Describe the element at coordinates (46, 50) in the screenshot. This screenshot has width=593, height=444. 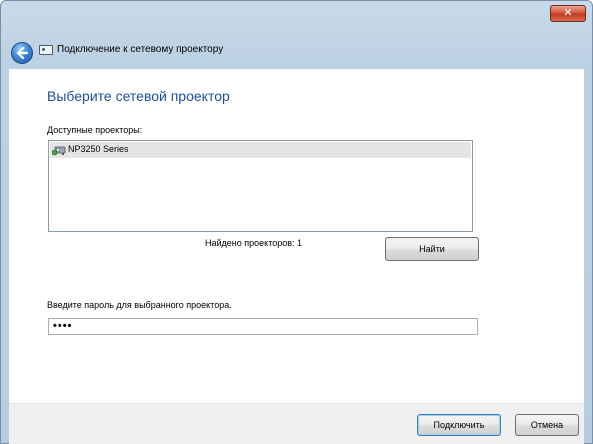
I see `projector-window-icon` at that location.